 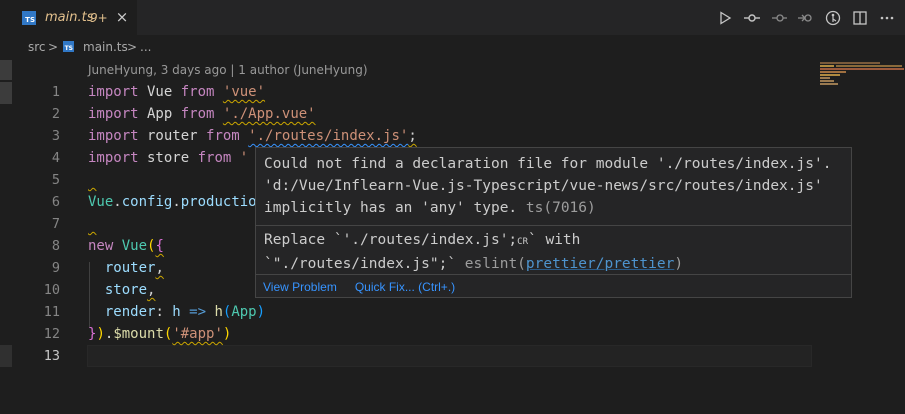 What do you see at coordinates (51, 312) in the screenshot?
I see `line-number: 11` at bounding box center [51, 312].